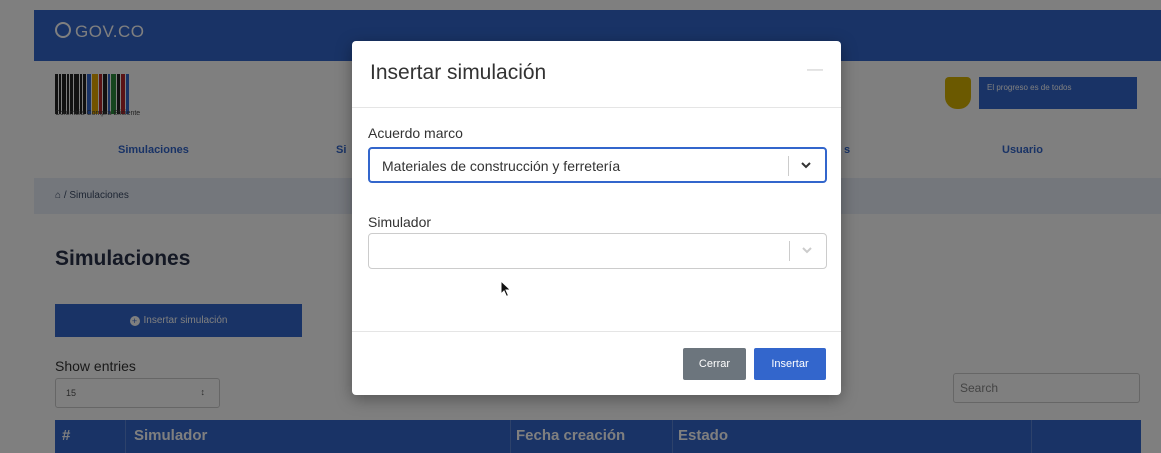 This screenshot has width=1161, height=453. What do you see at coordinates (714, 364) in the screenshot?
I see `close-button: Cerrar` at bounding box center [714, 364].